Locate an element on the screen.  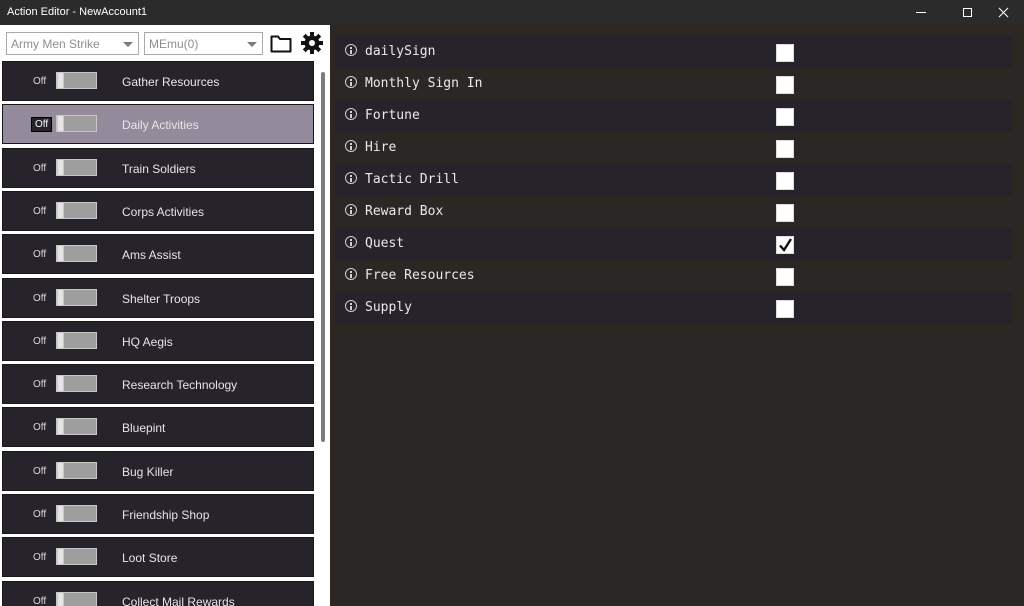
minimize-button is located at coordinates (921, 12).